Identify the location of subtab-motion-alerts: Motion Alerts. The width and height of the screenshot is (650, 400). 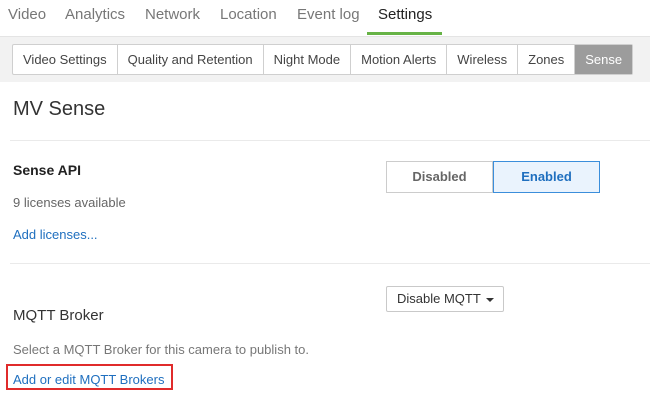
(399, 59).